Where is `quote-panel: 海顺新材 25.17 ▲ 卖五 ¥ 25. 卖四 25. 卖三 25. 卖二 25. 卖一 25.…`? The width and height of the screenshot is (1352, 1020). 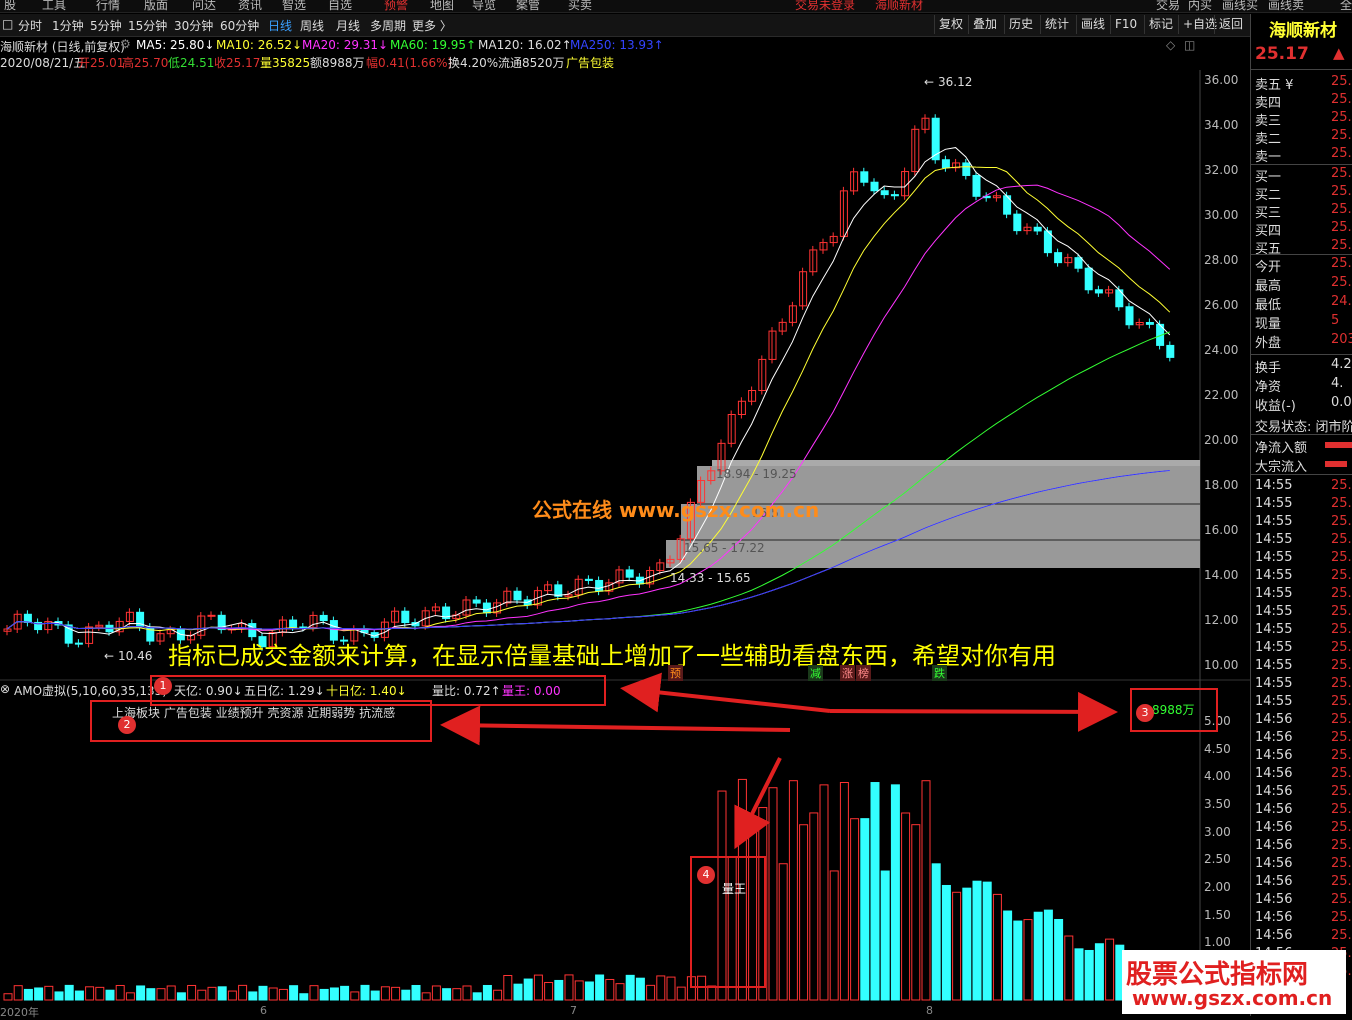
quote-panel: 海顺新材 25.17 ▲ 卖五 ¥ 25. 卖四 25. 卖三 25. 卖二 25. 卖一 25.… is located at coordinates (1301, 515).